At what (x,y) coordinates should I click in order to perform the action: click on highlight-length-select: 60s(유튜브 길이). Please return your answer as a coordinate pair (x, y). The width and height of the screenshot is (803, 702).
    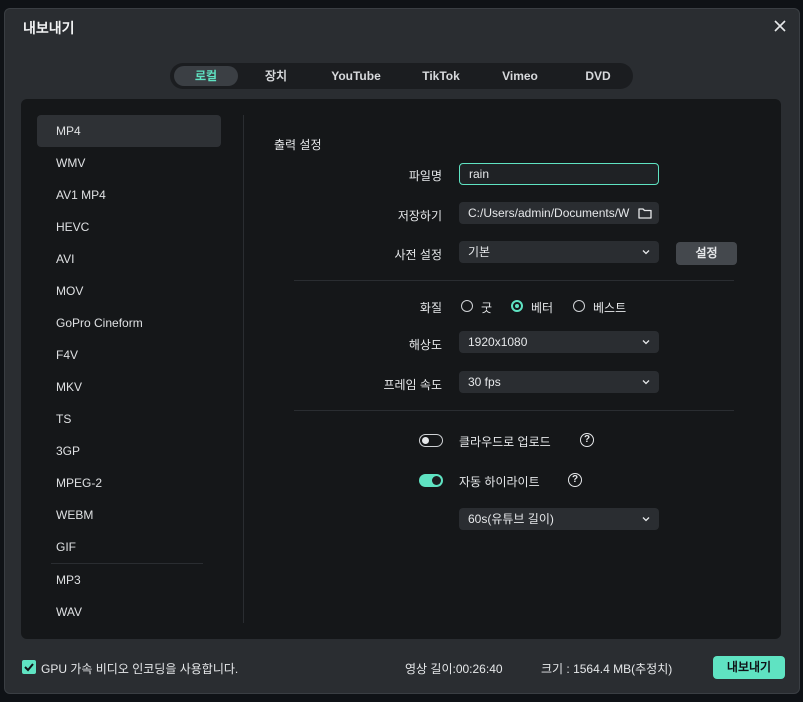
    Looking at the image, I should click on (559, 519).